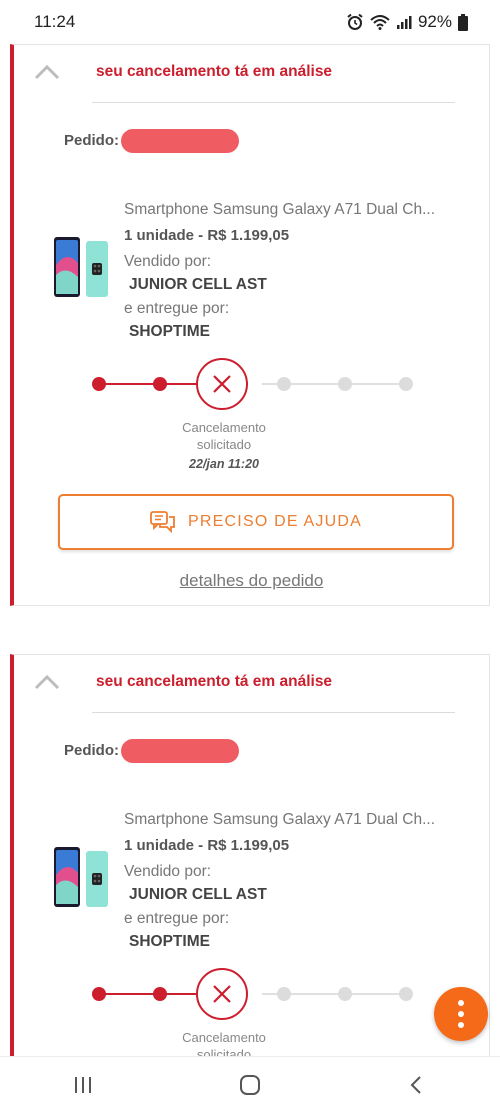 The width and height of the screenshot is (500, 1112). Describe the element at coordinates (463, 22) in the screenshot. I see `battery-icon` at that location.